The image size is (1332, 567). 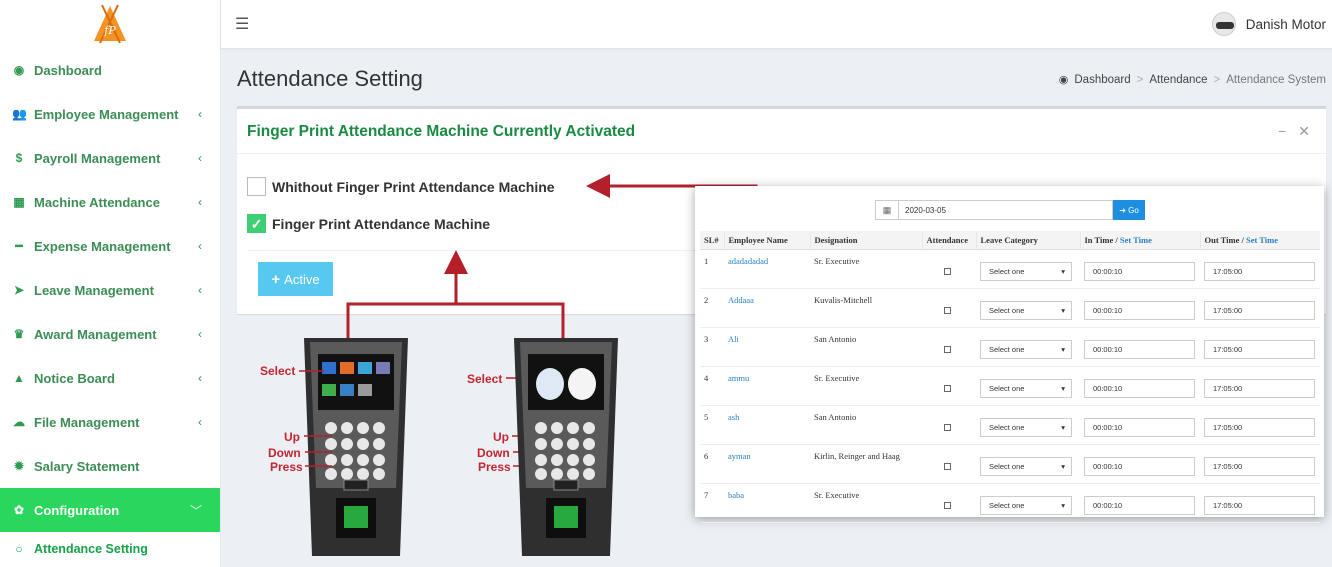 What do you see at coordinates (19, 466) in the screenshot?
I see `gear-icon: ✹` at bounding box center [19, 466].